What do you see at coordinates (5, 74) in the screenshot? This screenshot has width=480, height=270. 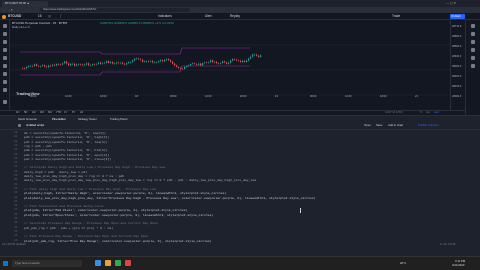 I see `ruler-icon` at bounding box center [5, 74].